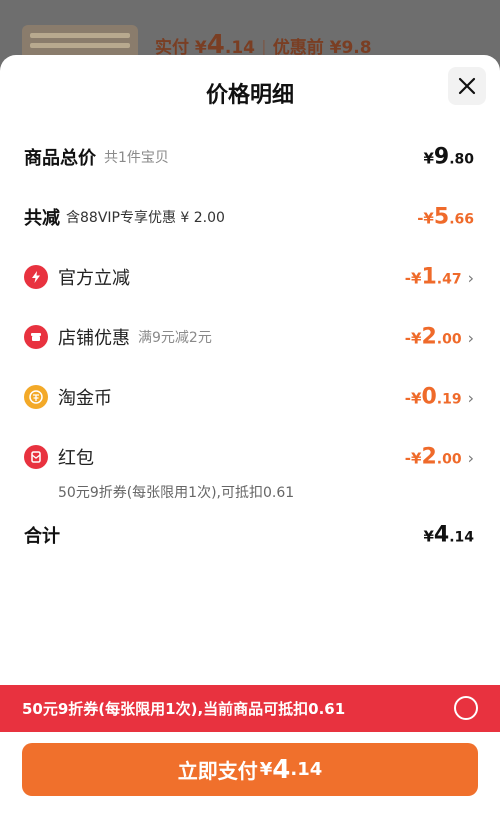 This screenshot has width=500, height=816. I want to click on close-icon, so click(467, 86).